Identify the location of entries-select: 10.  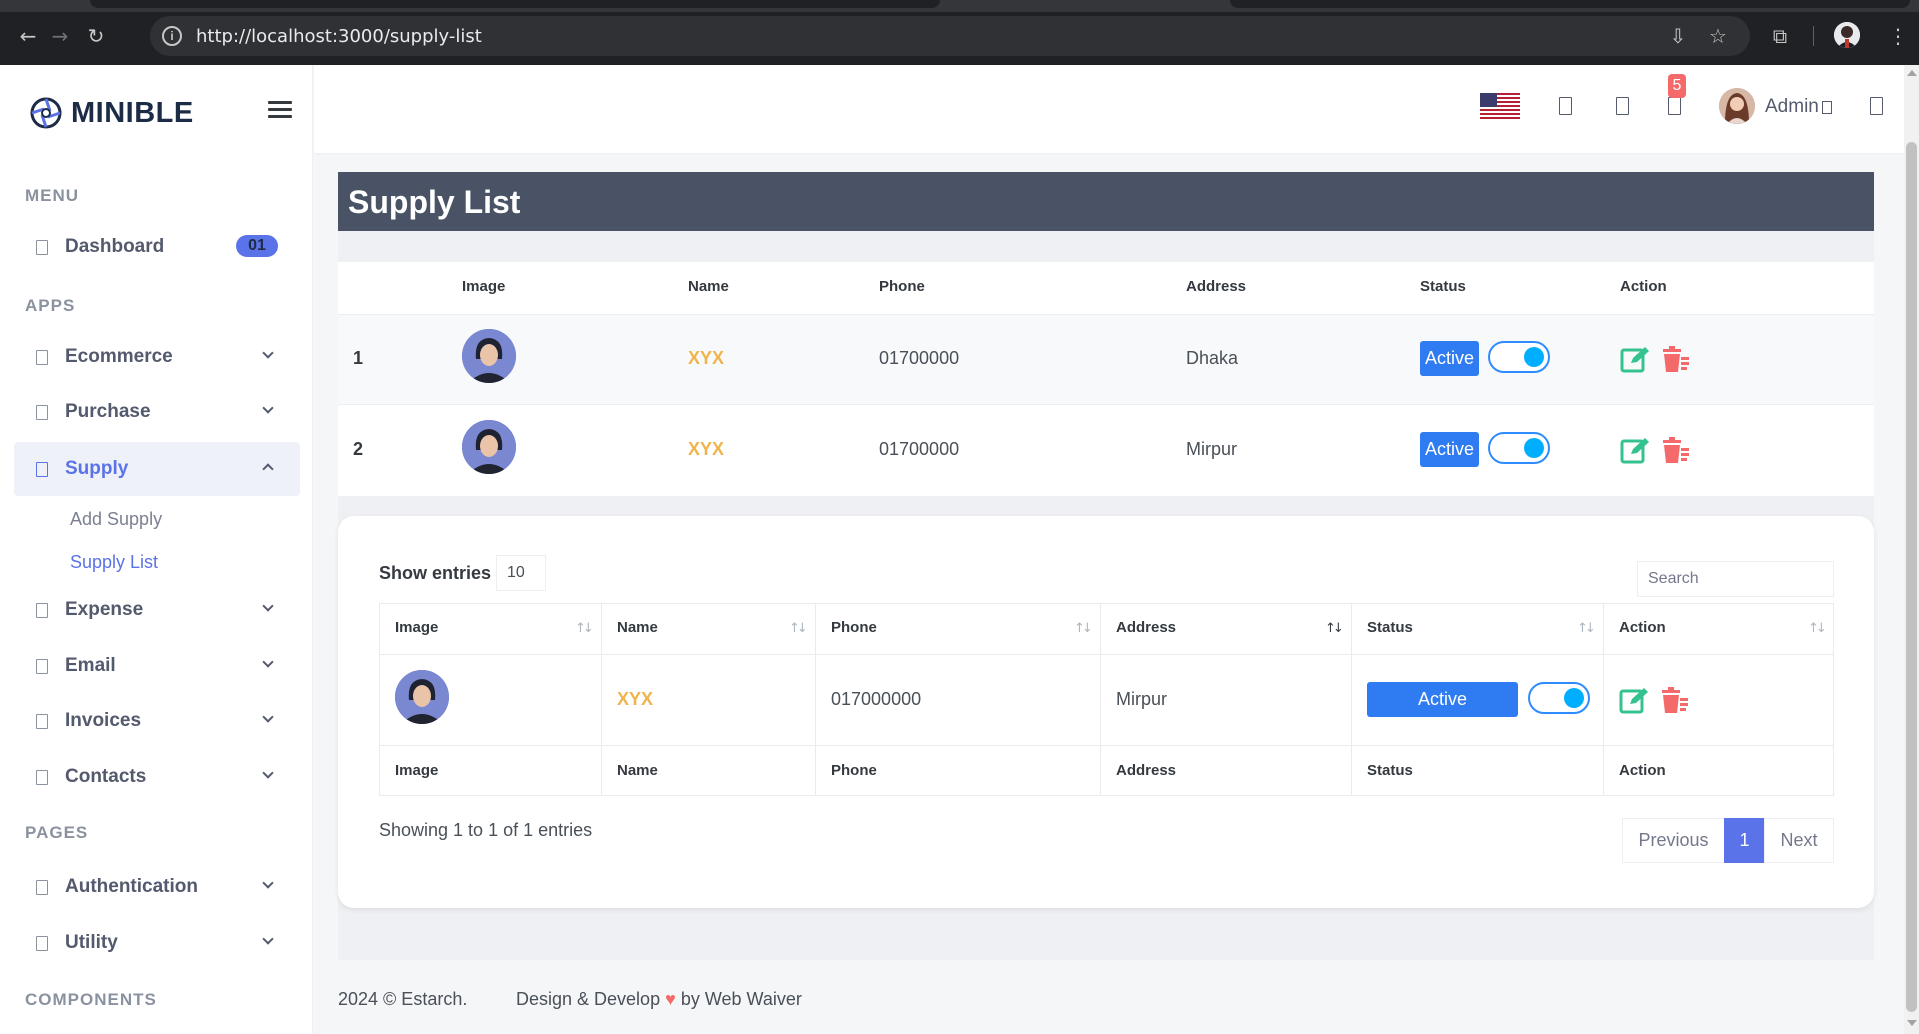
(521, 573).